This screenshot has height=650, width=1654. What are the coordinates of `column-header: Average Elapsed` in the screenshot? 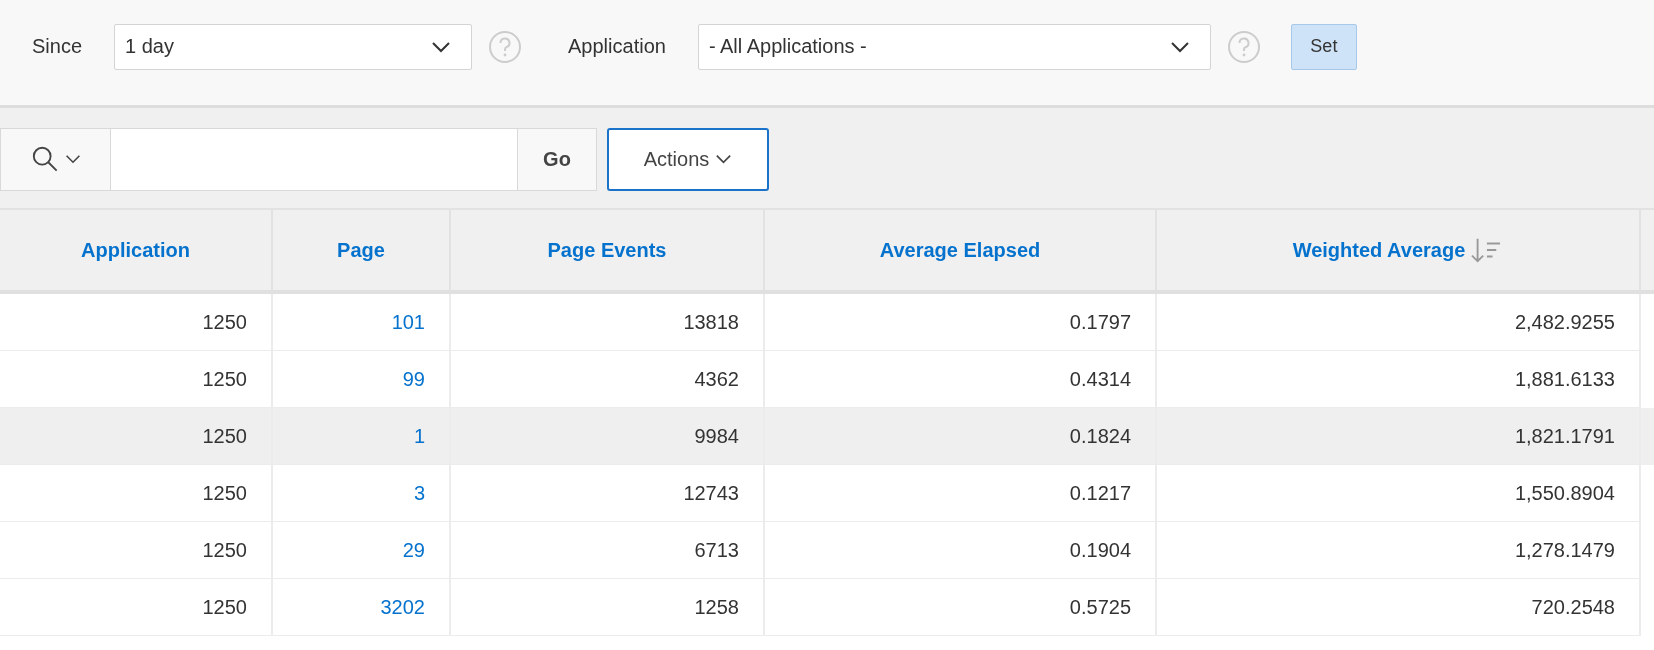 It's located at (961, 250).